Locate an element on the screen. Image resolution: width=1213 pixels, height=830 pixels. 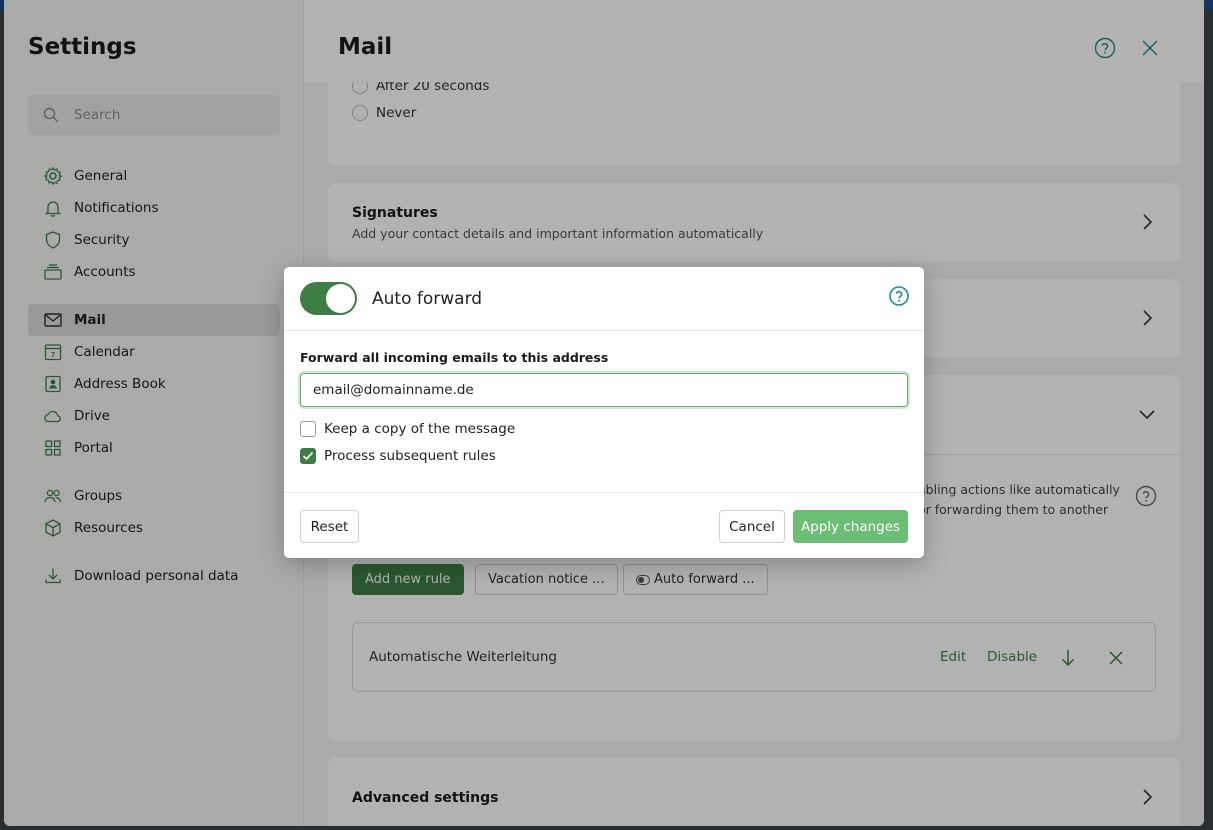
toggle-knob is located at coordinates (340, 298).